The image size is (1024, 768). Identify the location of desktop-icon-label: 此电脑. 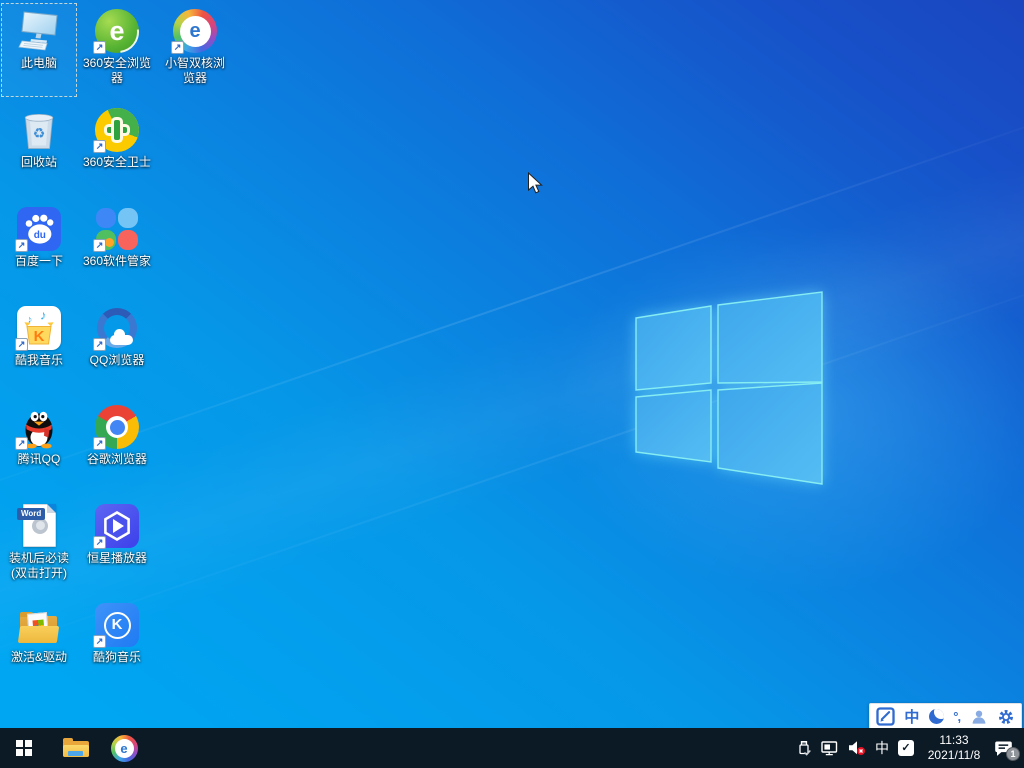
(38, 63).